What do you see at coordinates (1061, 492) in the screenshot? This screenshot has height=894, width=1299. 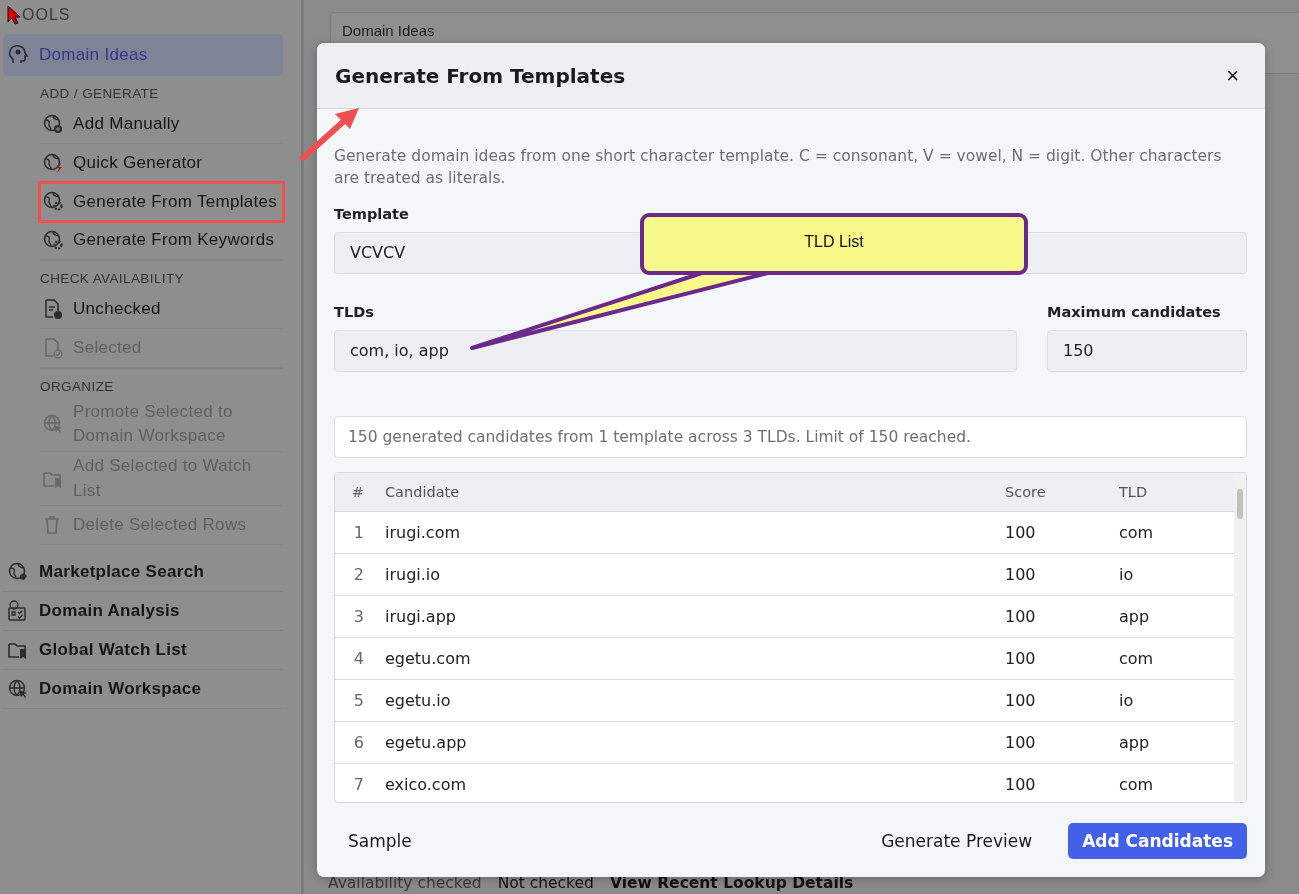 I see `column-header: Score` at bounding box center [1061, 492].